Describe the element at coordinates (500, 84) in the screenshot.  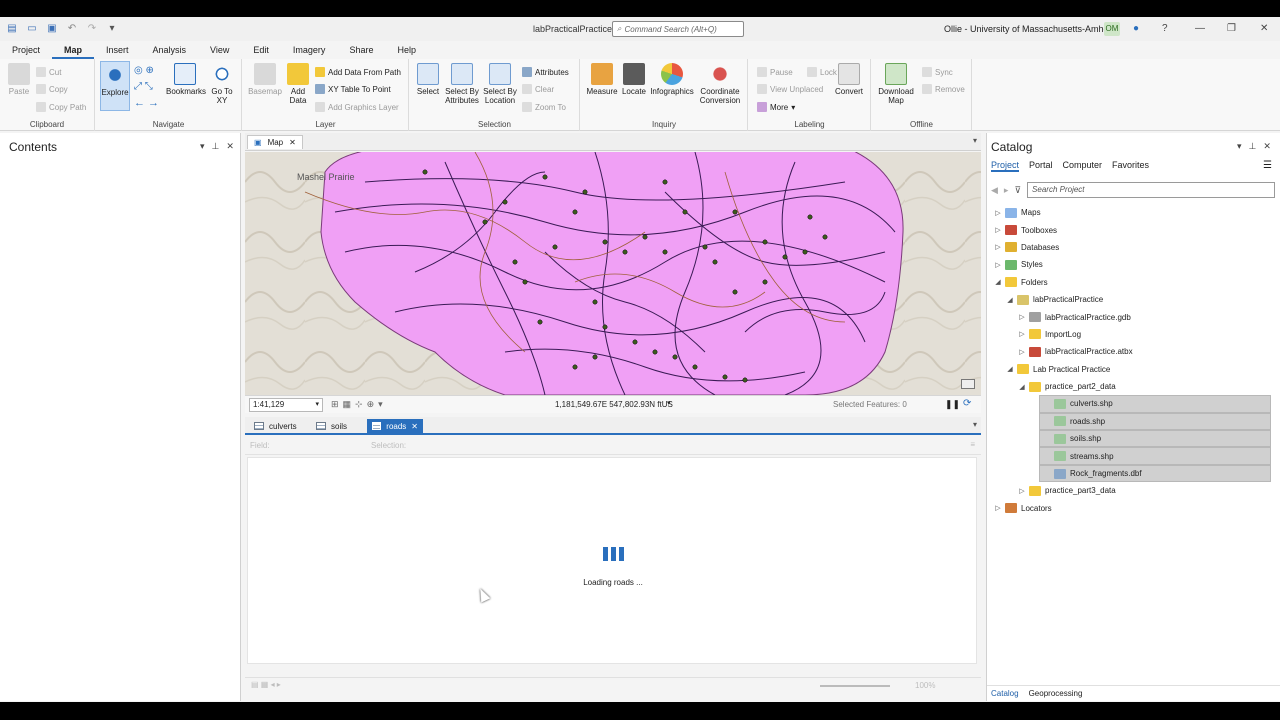
I see `select-by-location-button: Select By Location` at that location.